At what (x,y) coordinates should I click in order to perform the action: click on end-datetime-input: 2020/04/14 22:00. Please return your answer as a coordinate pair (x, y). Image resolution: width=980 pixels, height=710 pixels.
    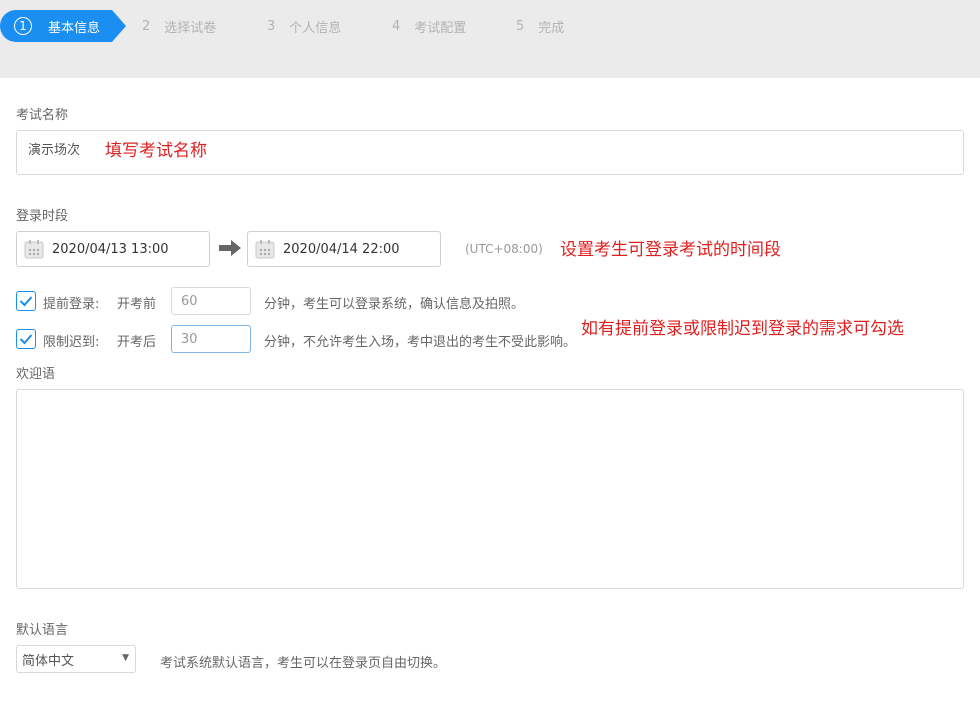
    Looking at the image, I should click on (344, 249).